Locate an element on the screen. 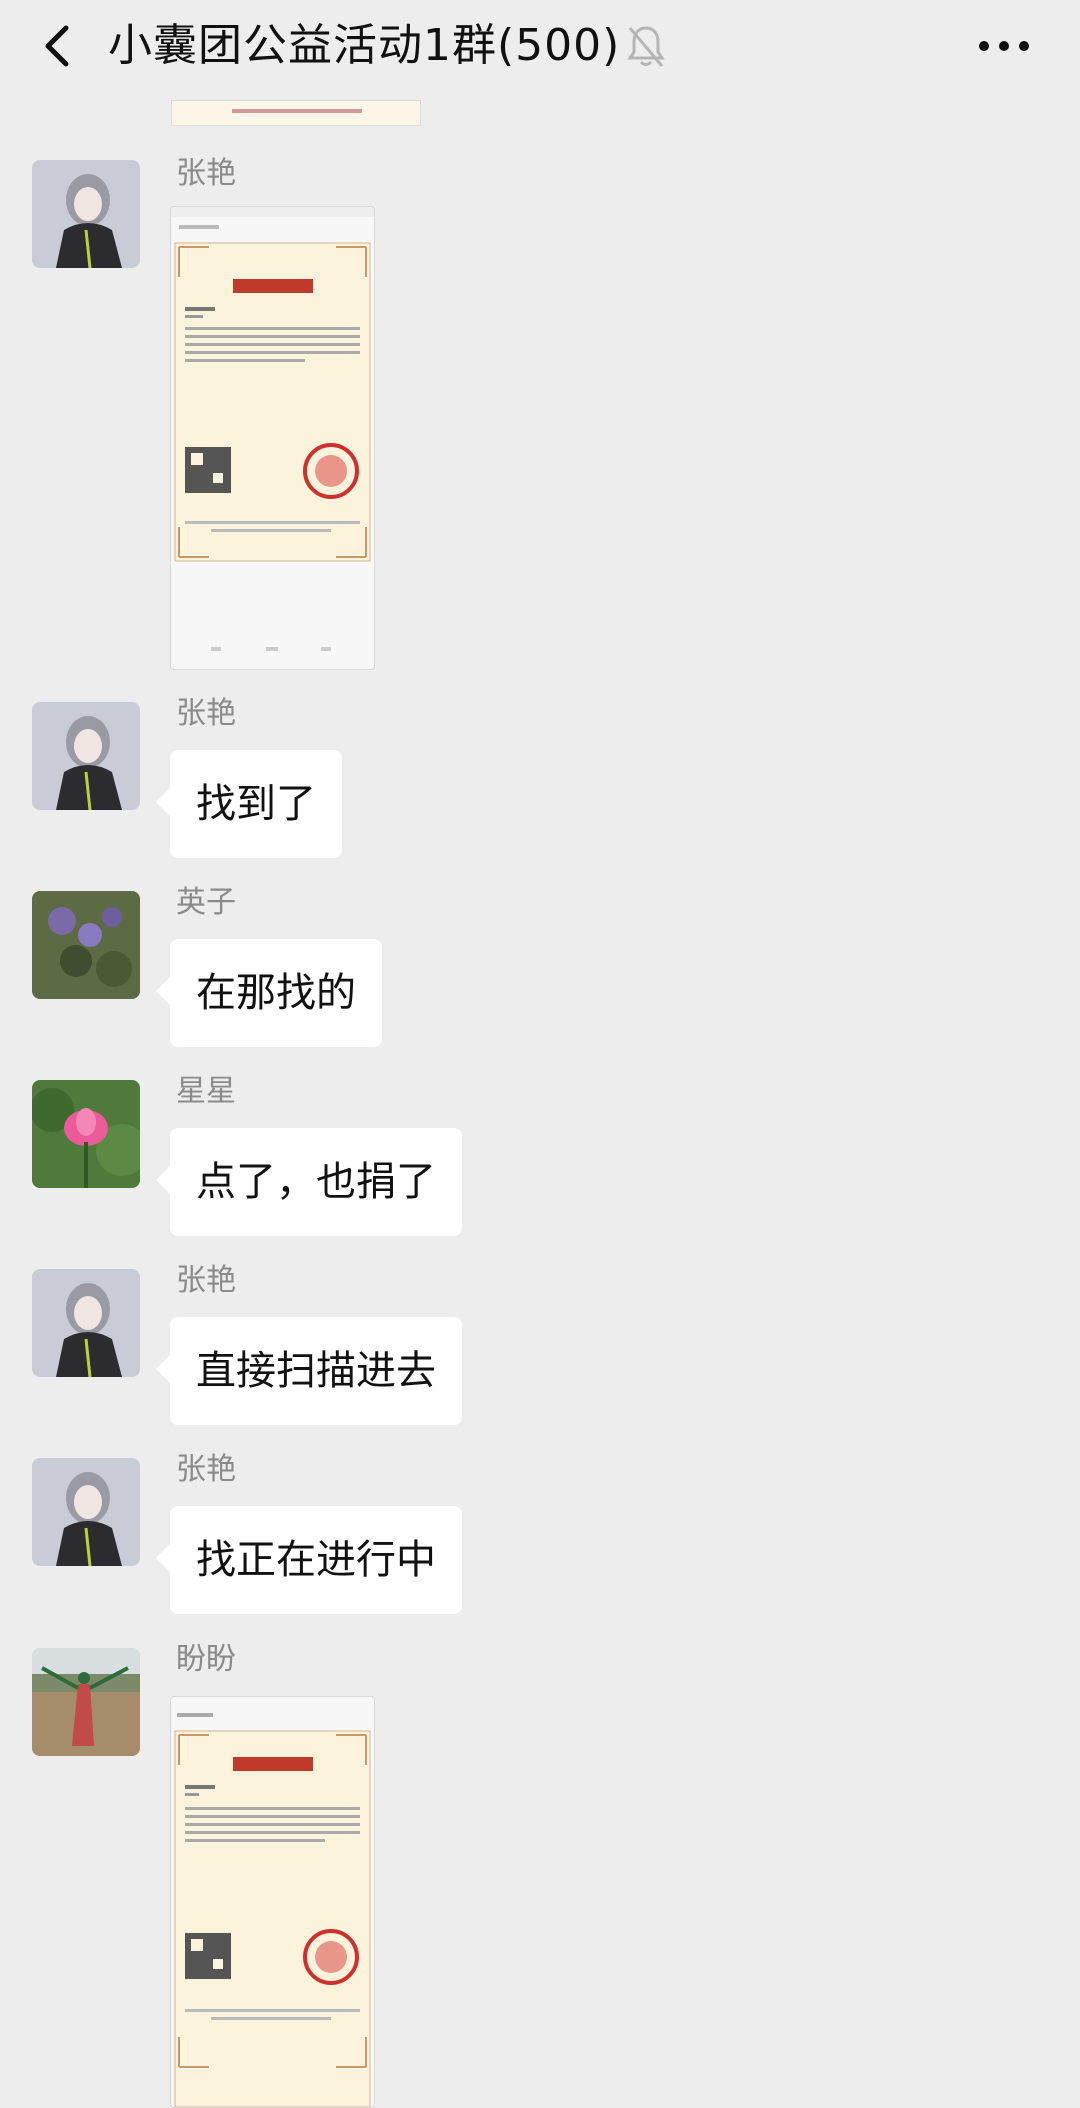 Image resolution: width=1080 pixels, height=2108 pixels. message-bubble: 找正在进行中 is located at coordinates (309, 1560).